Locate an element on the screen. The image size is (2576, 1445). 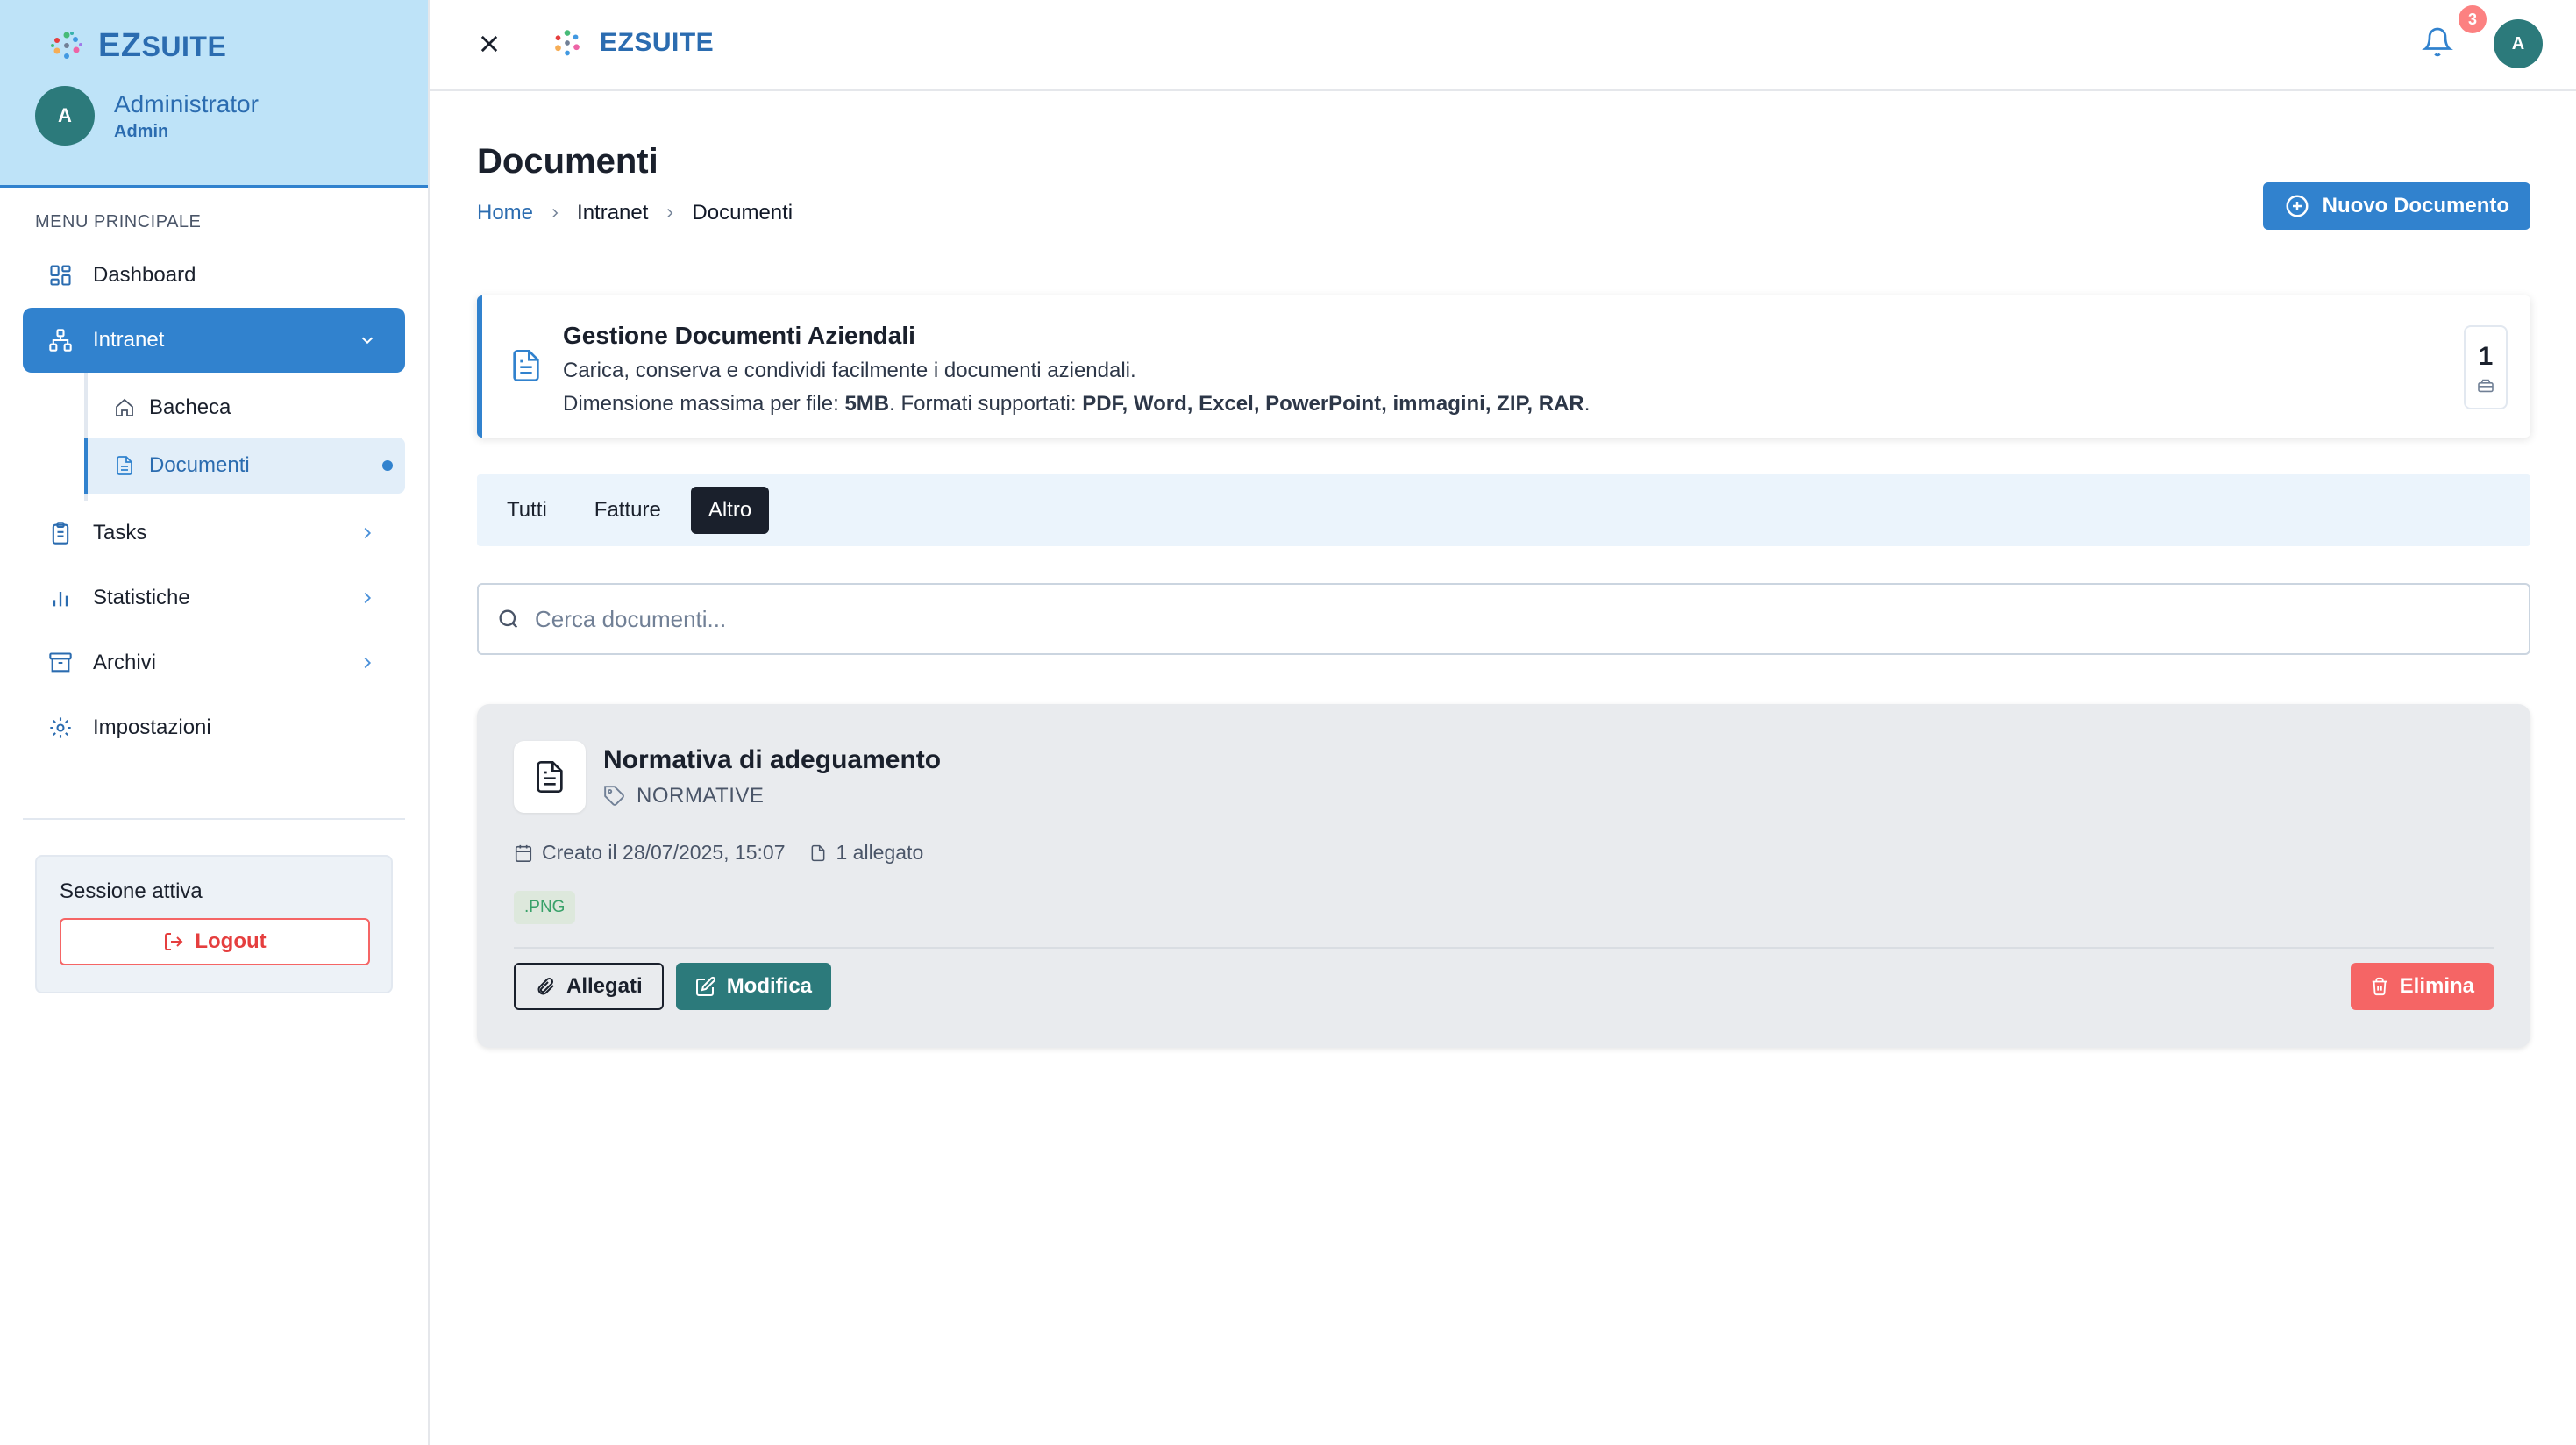
created-date: Creato il 28/07/2025, 15:07 is located at coordinates (649, 853).